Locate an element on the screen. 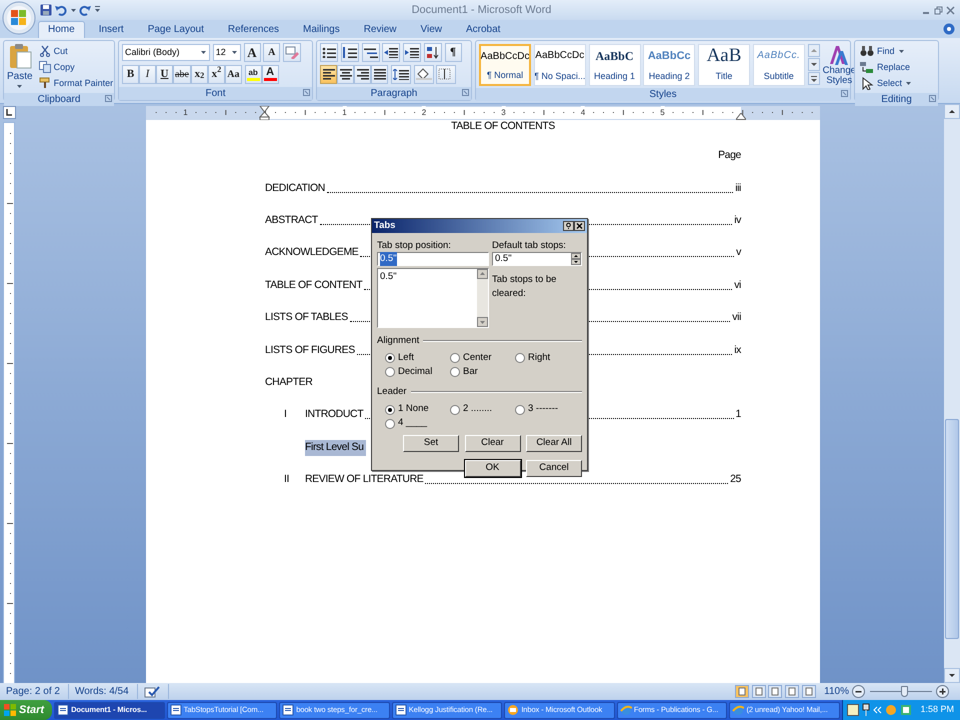 Image resolution: width=960 pixels, height=720 pixels. font-color-button: A is located at coordinates (270, 74).